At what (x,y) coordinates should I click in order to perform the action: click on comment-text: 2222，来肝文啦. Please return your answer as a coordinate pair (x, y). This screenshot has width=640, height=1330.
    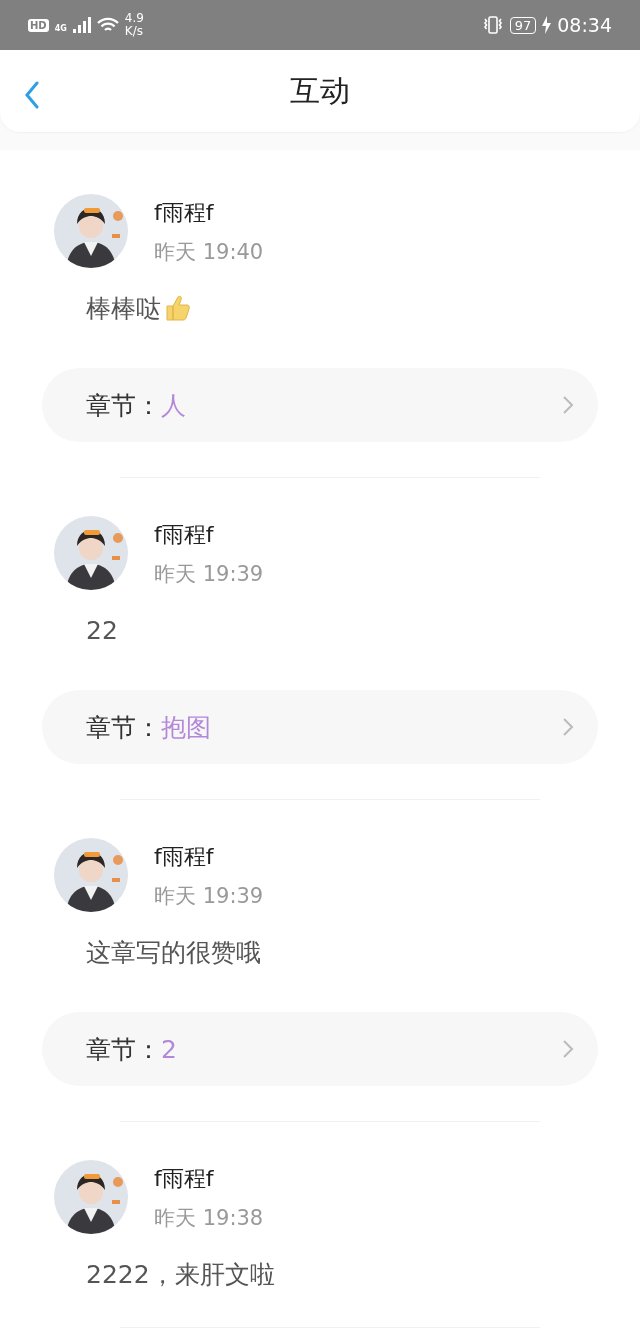
    Looking at the image, I should click on (180, 1274).